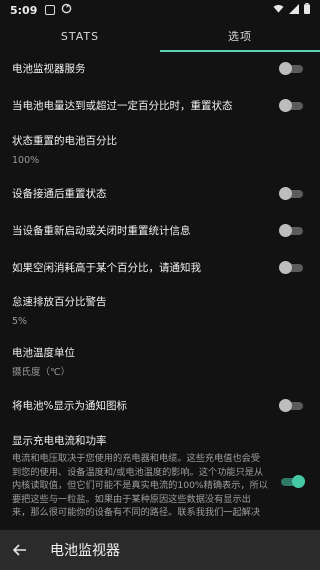 This screenshot has width=320, height=570. What do you see at coordinates (66, 10) in the screenshot?
I see `sync-icon` at bounding box center [66, 10].